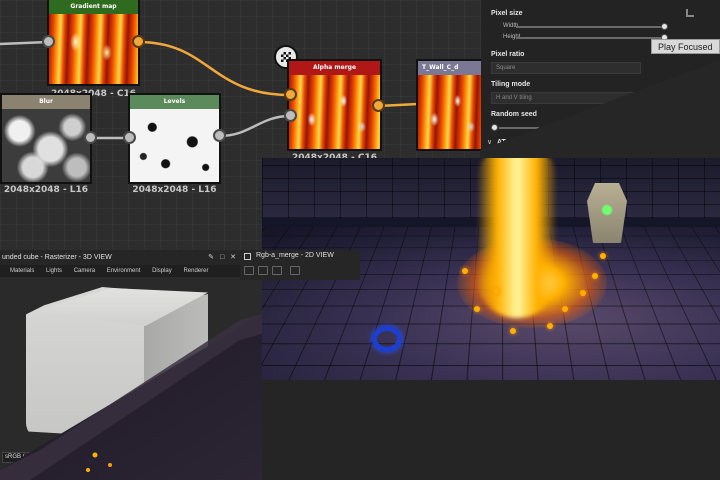 The image size is (720, 480). What do you see at coordinates (295, 255) in the screenshot?
I see `2d-view-title: Rgb-a_merge - 2D VIEW` at bounding box center [295, 255].